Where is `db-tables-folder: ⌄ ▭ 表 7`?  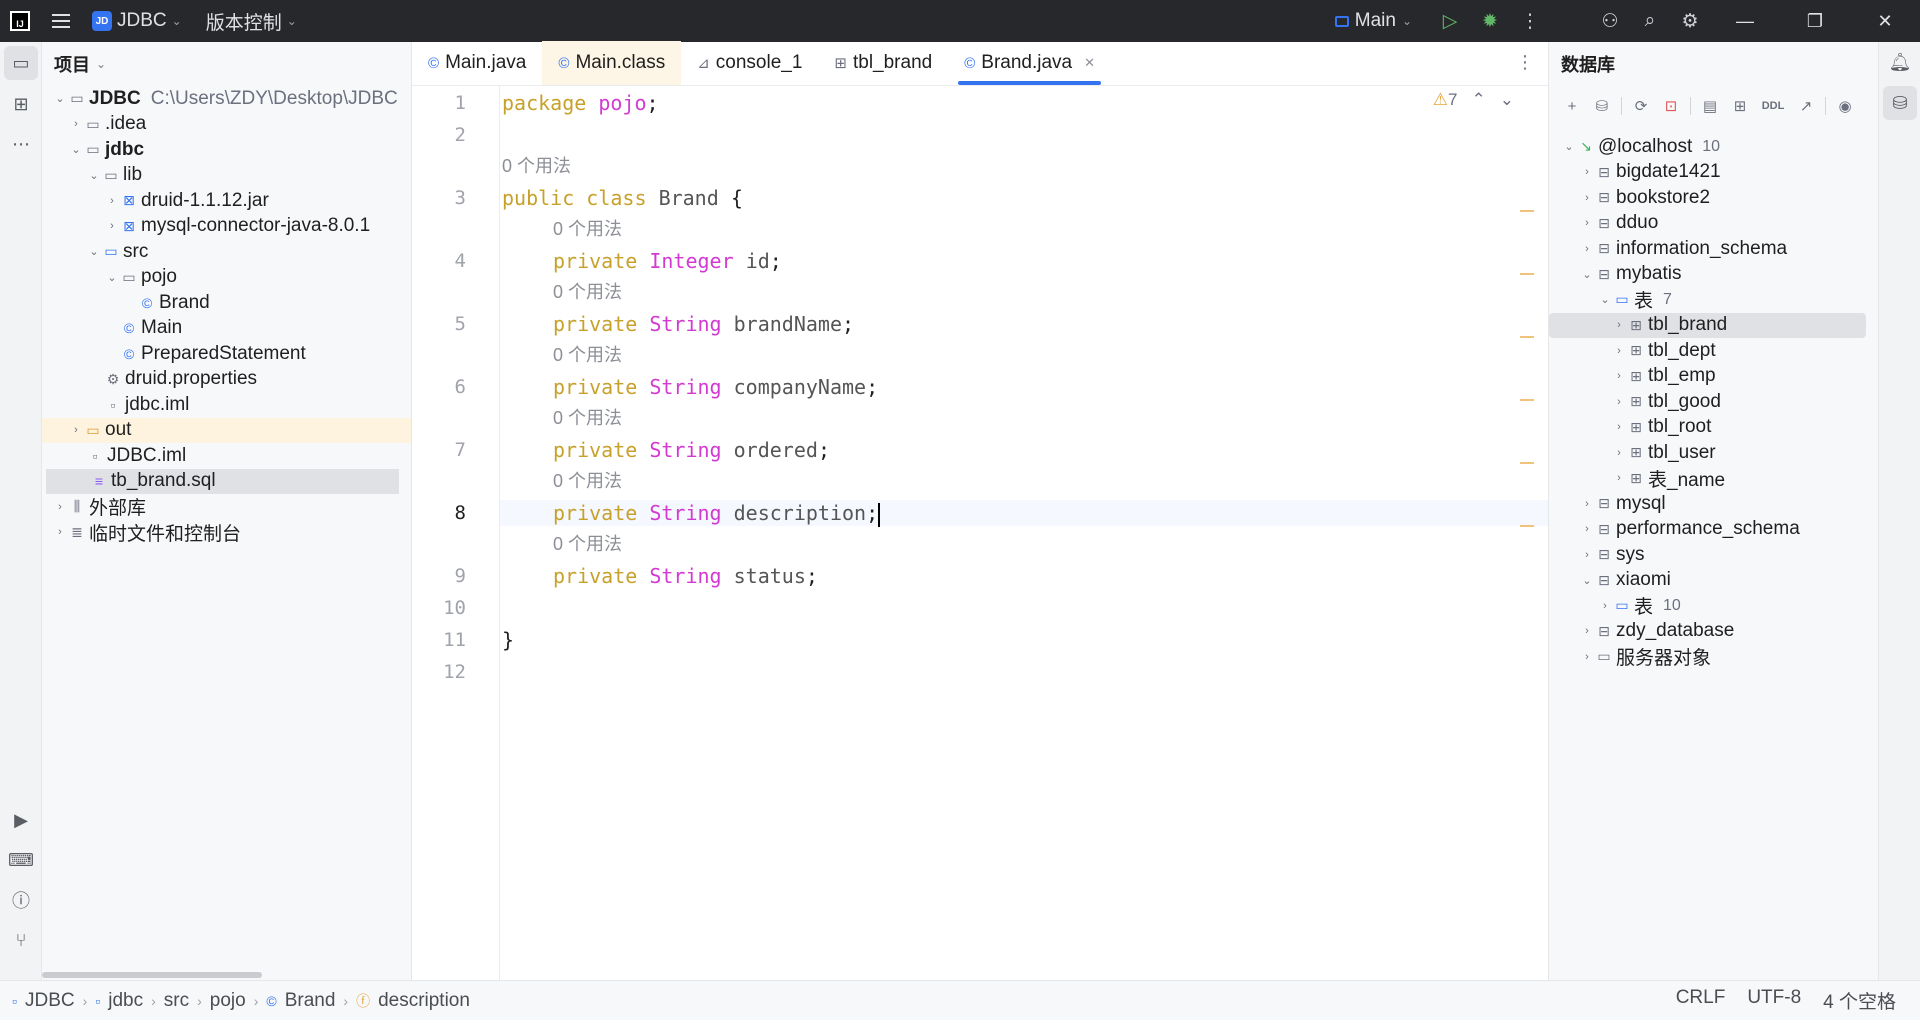 db-tables-folder: ⌄ ▭ 表 7 is located at coordinates (1713, 300).